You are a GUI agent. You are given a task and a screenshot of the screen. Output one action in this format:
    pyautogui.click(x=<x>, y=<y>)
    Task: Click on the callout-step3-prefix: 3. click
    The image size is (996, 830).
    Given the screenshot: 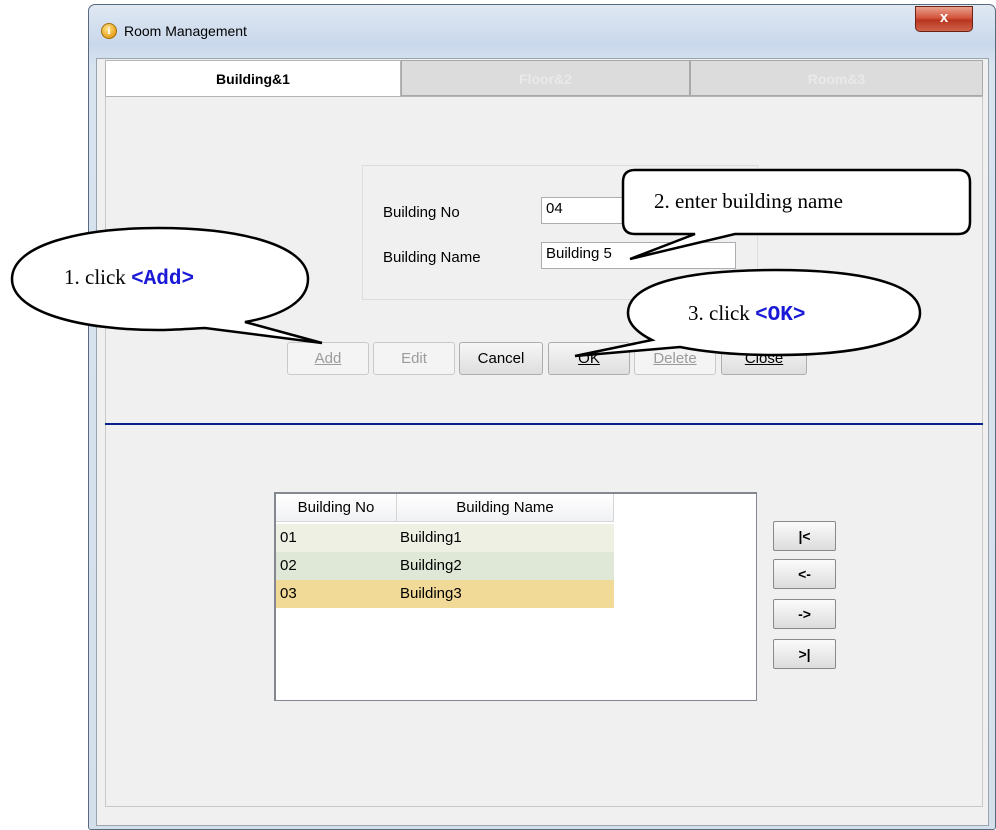 What is the action you would take?
    pyautogui.click(x=722, y=313)
    